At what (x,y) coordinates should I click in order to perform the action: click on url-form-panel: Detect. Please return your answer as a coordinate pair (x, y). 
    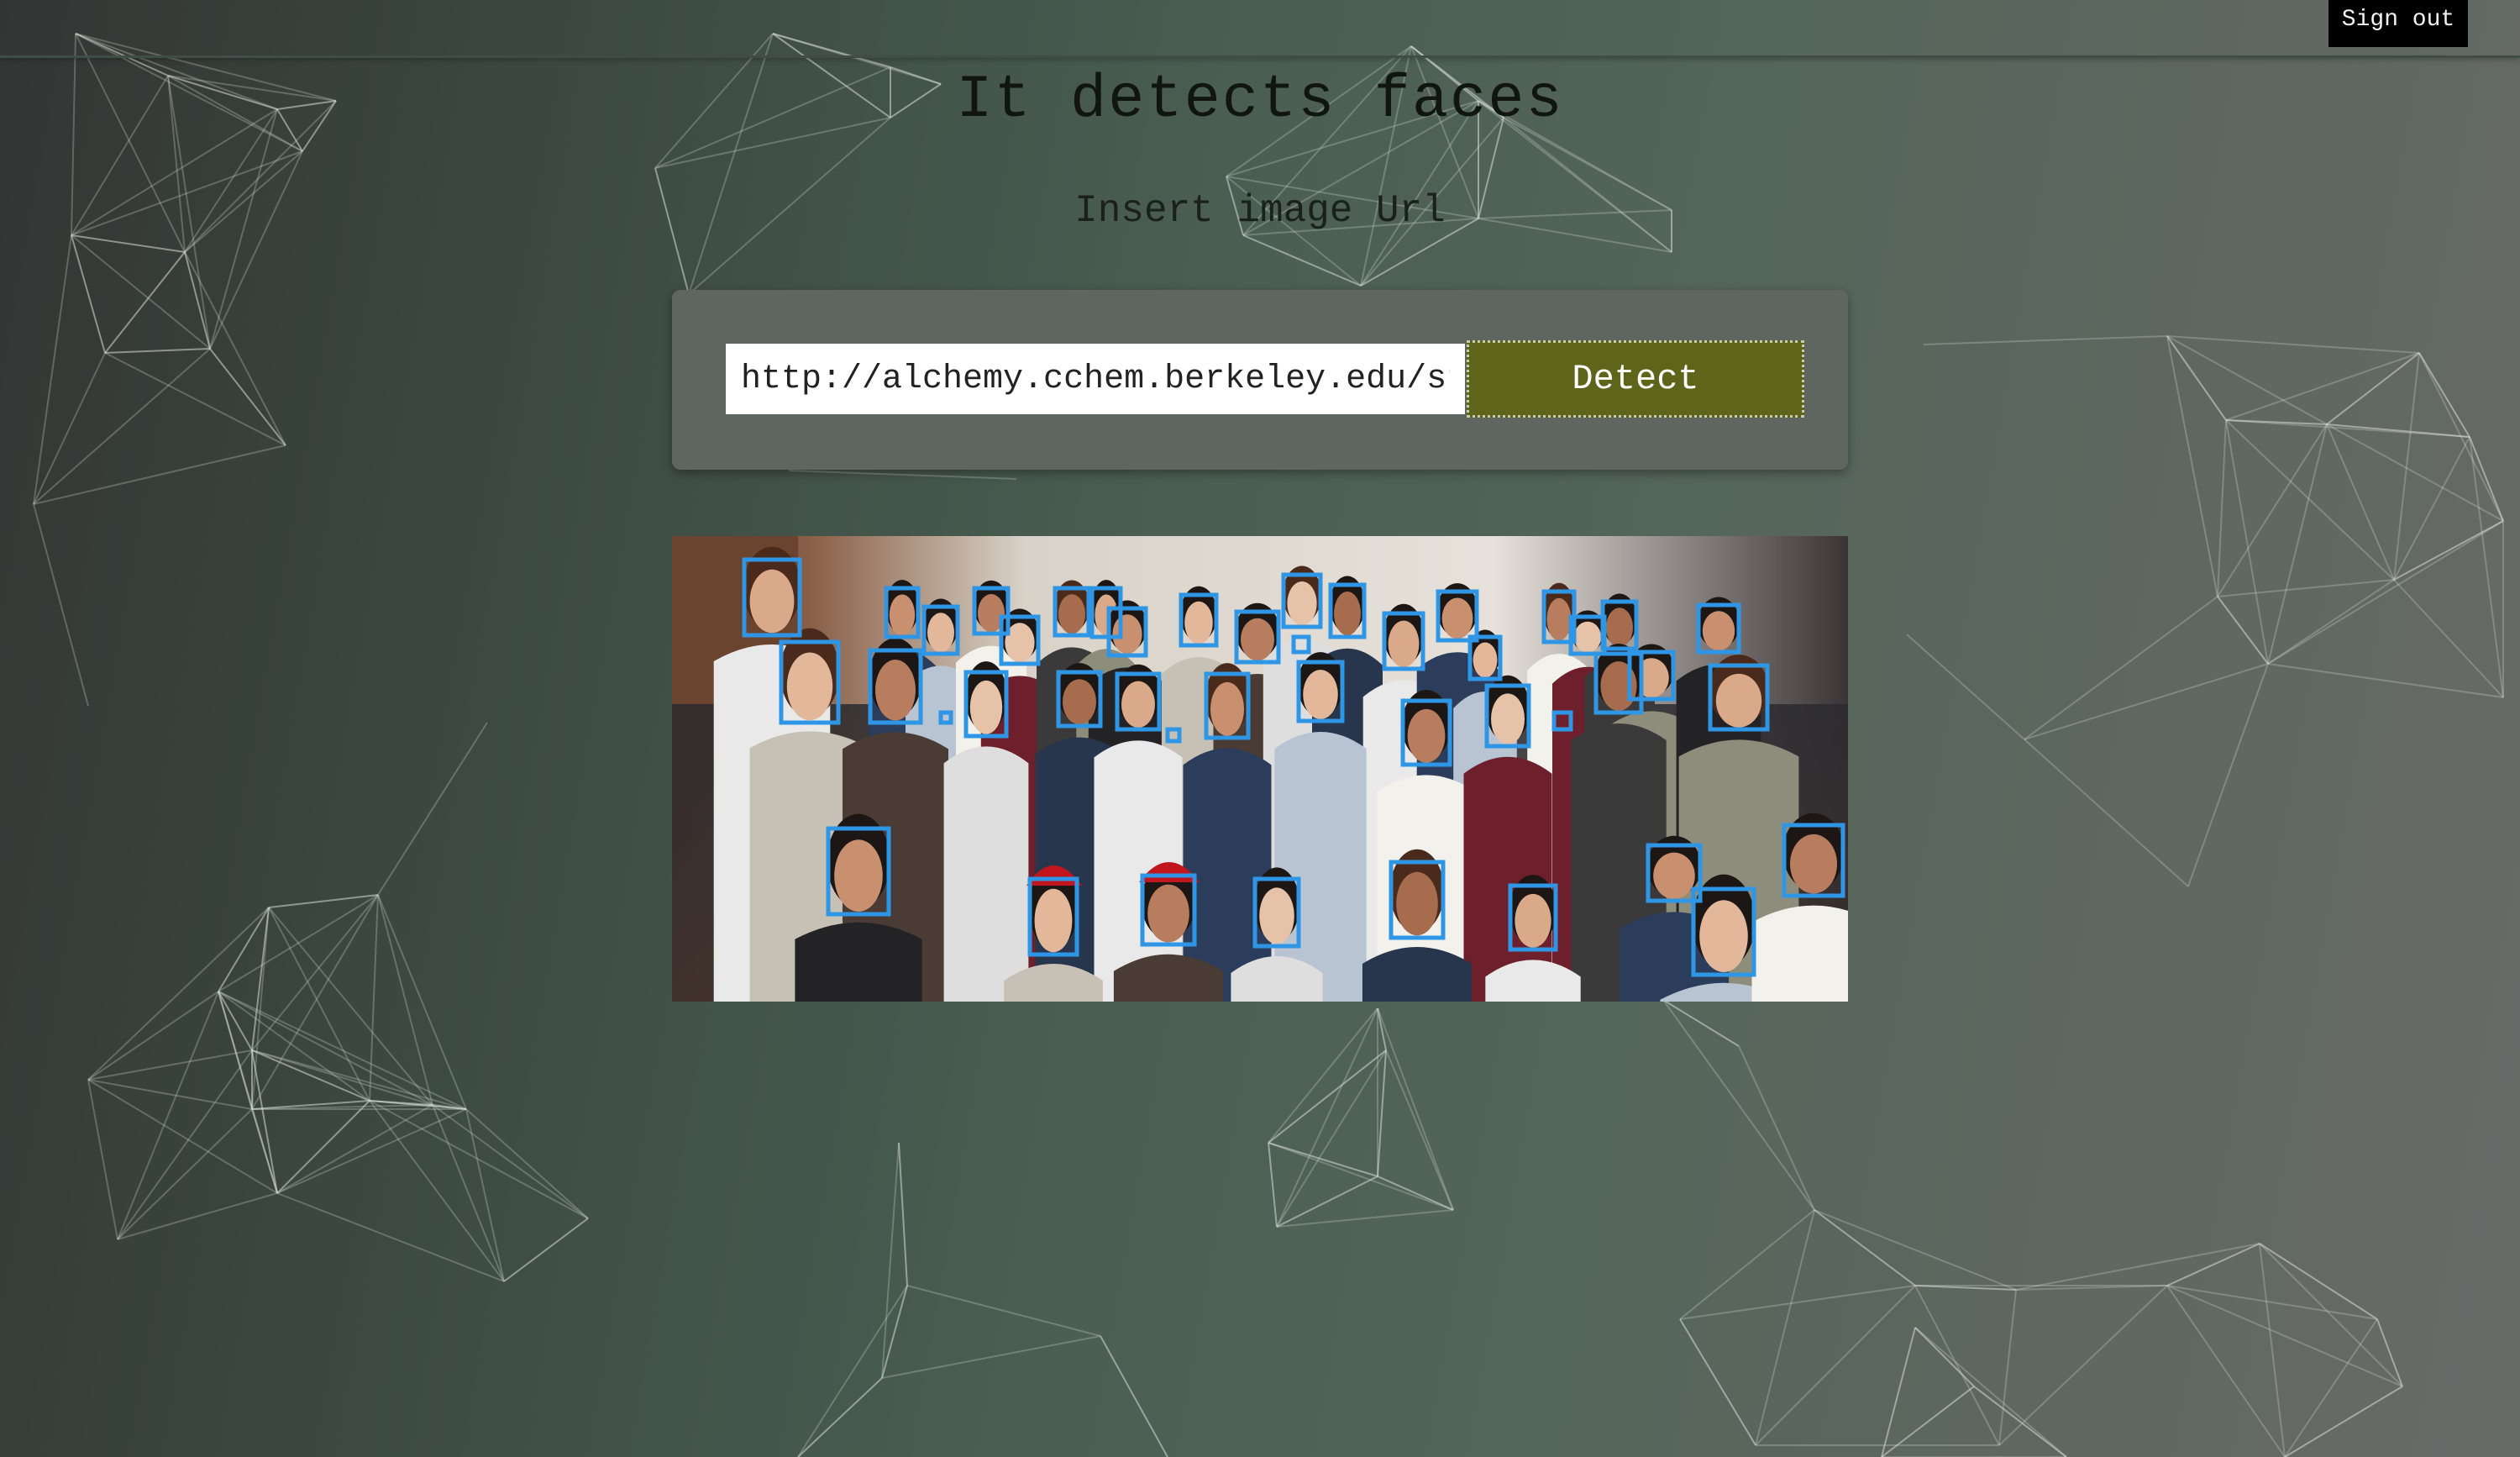
    Looking at the image, I should click on (1260, 380).